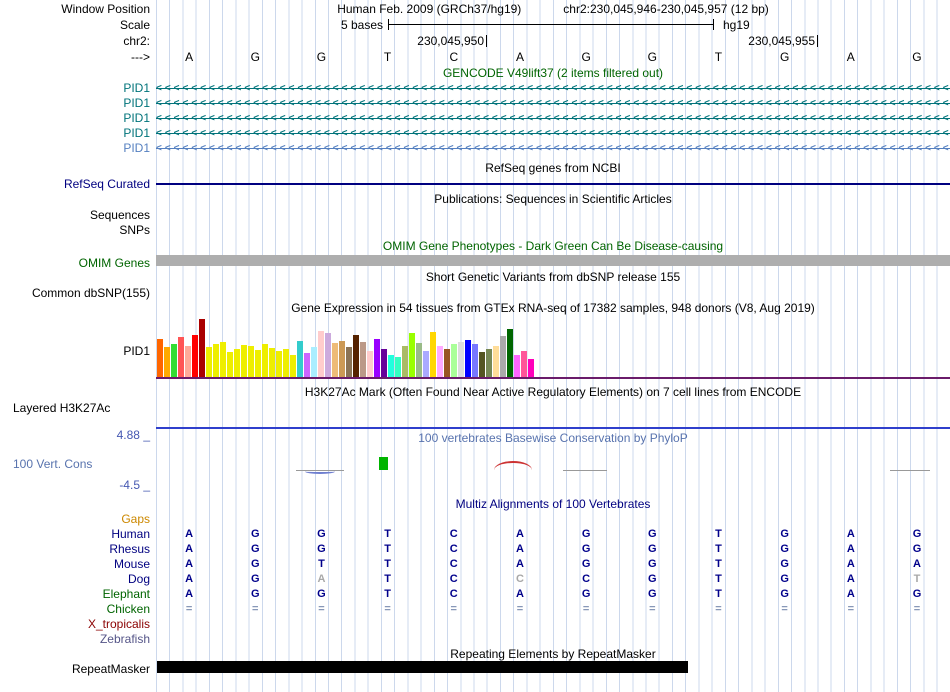 The image size is (950, 692). Describe the element at coordinates (346, 348) in the screenshot. I see `gtex-expression-chart` at that location.